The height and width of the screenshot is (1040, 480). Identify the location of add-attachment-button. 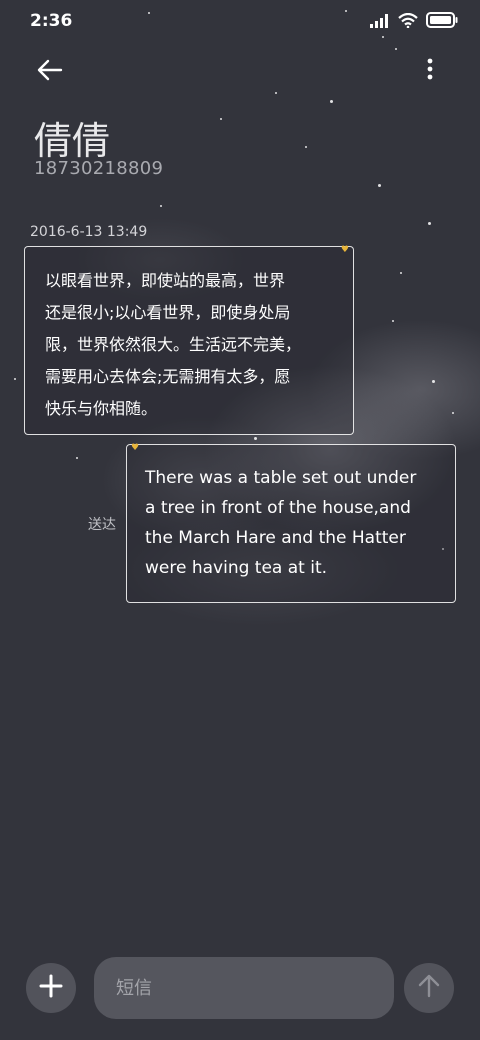
(51, 988).